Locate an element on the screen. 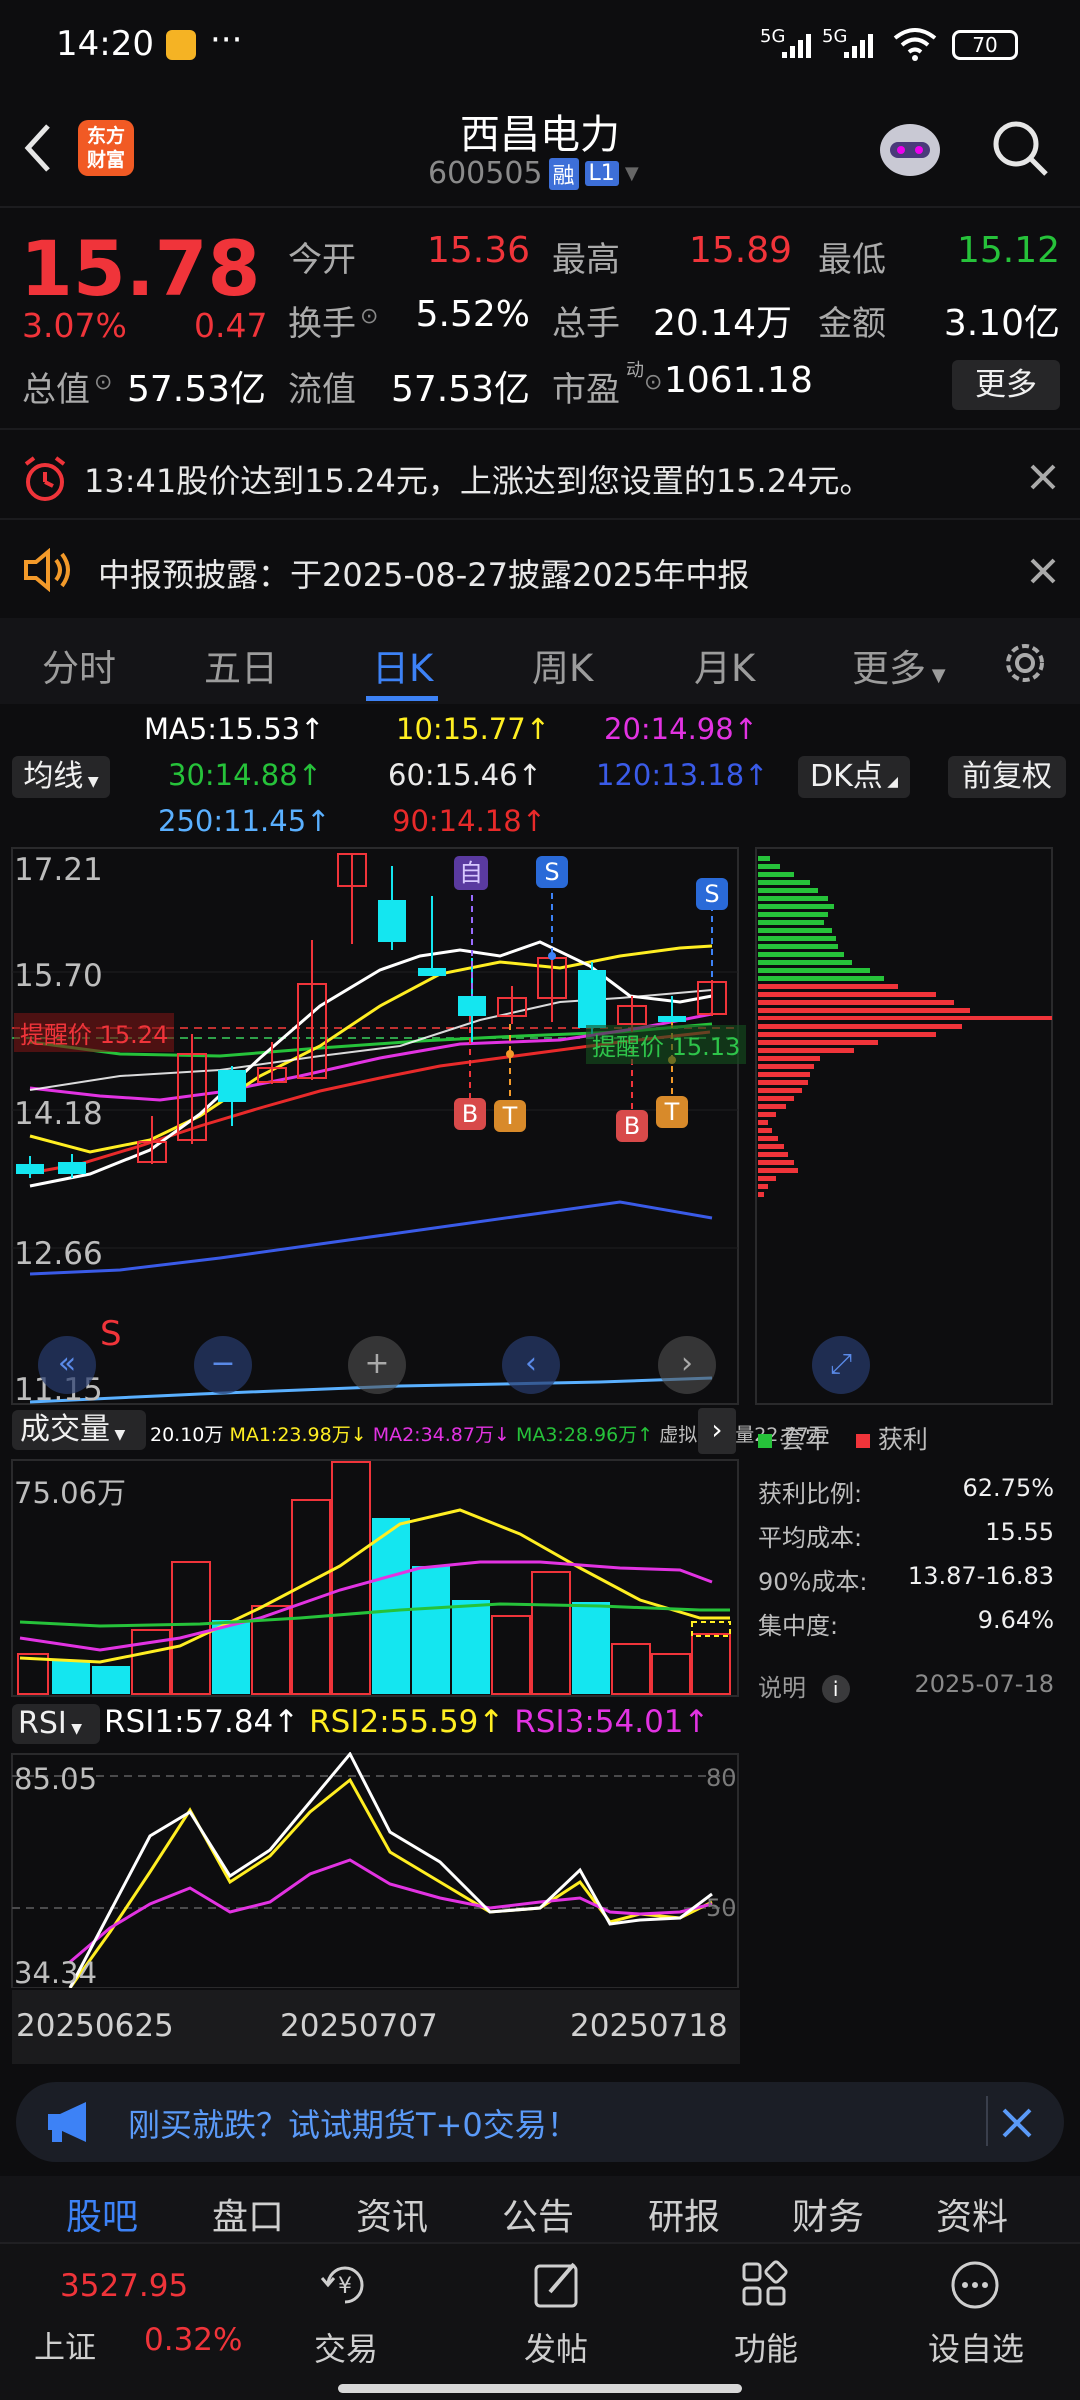 The width and height of the screenshot is (1080, 2400). indicator-select-rsi: RSI ▼ is located at coordinates (56, 1724).